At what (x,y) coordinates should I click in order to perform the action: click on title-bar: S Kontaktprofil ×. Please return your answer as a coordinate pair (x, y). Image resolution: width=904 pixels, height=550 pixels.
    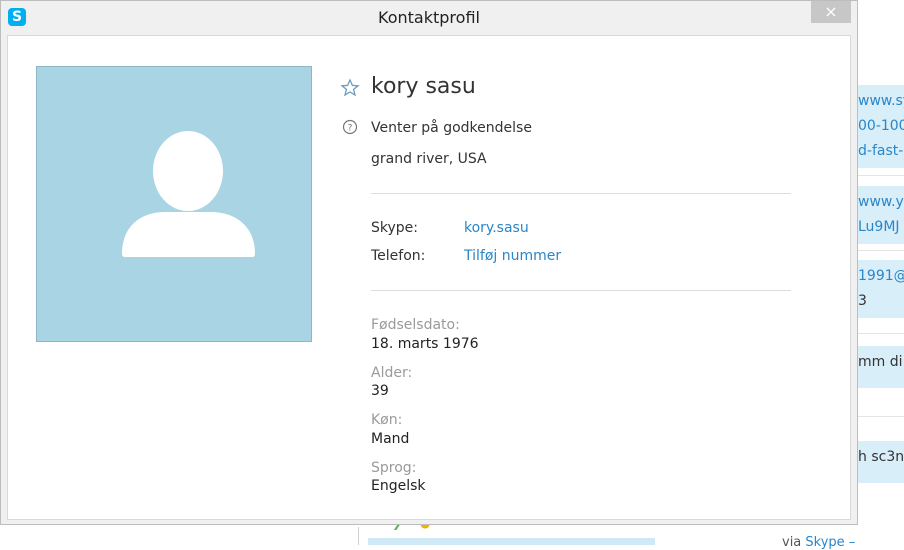
    Looking at the image, I should click on (429, 18).